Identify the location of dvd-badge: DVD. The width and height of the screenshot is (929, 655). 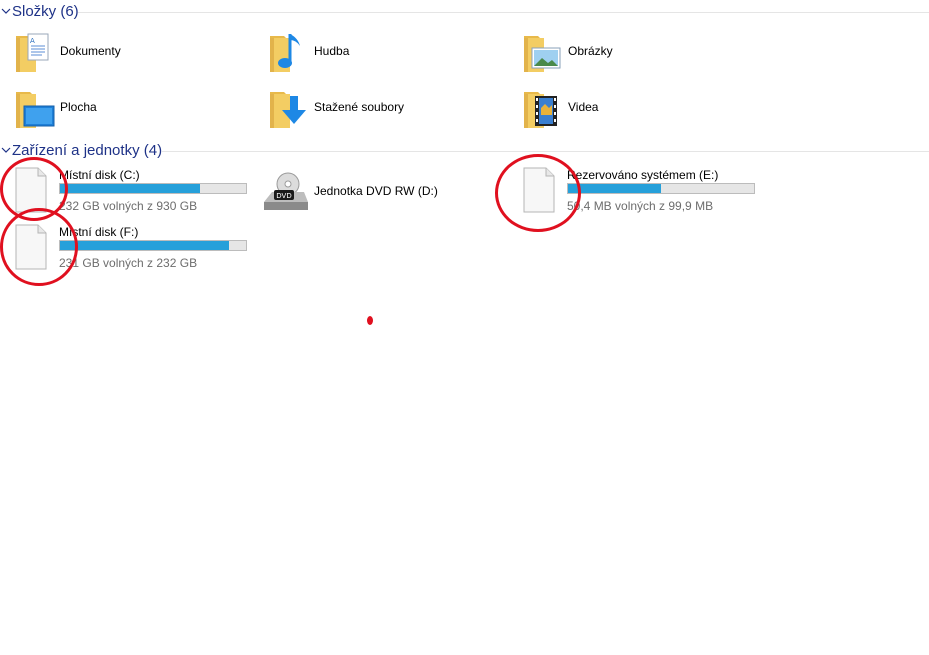
(283, 196).